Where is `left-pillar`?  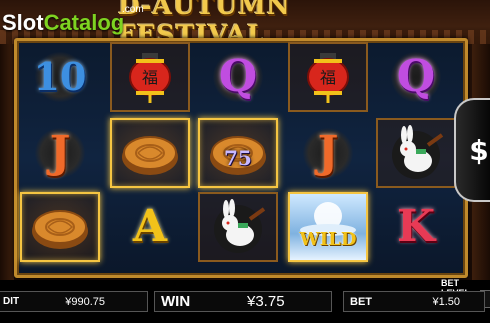 left-pillar is located at coordinates (7, 164).